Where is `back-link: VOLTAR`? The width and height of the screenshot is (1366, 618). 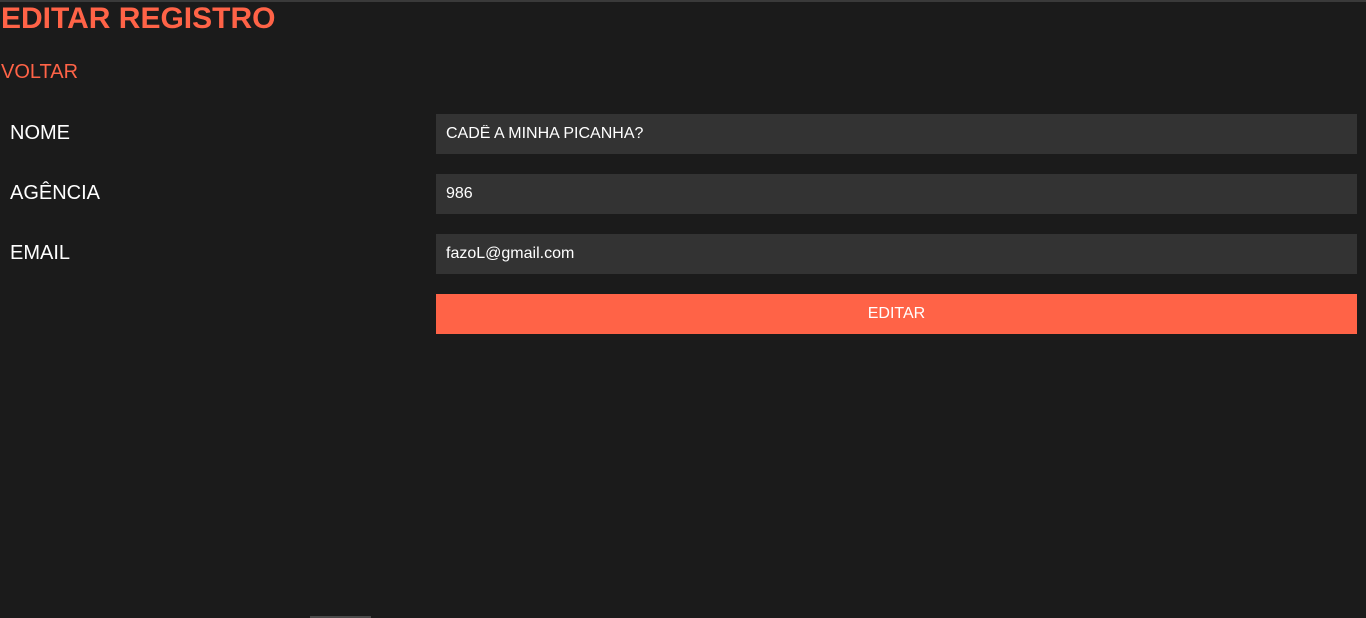
back-link: VOLTAR is located at coordinates (39, 72).